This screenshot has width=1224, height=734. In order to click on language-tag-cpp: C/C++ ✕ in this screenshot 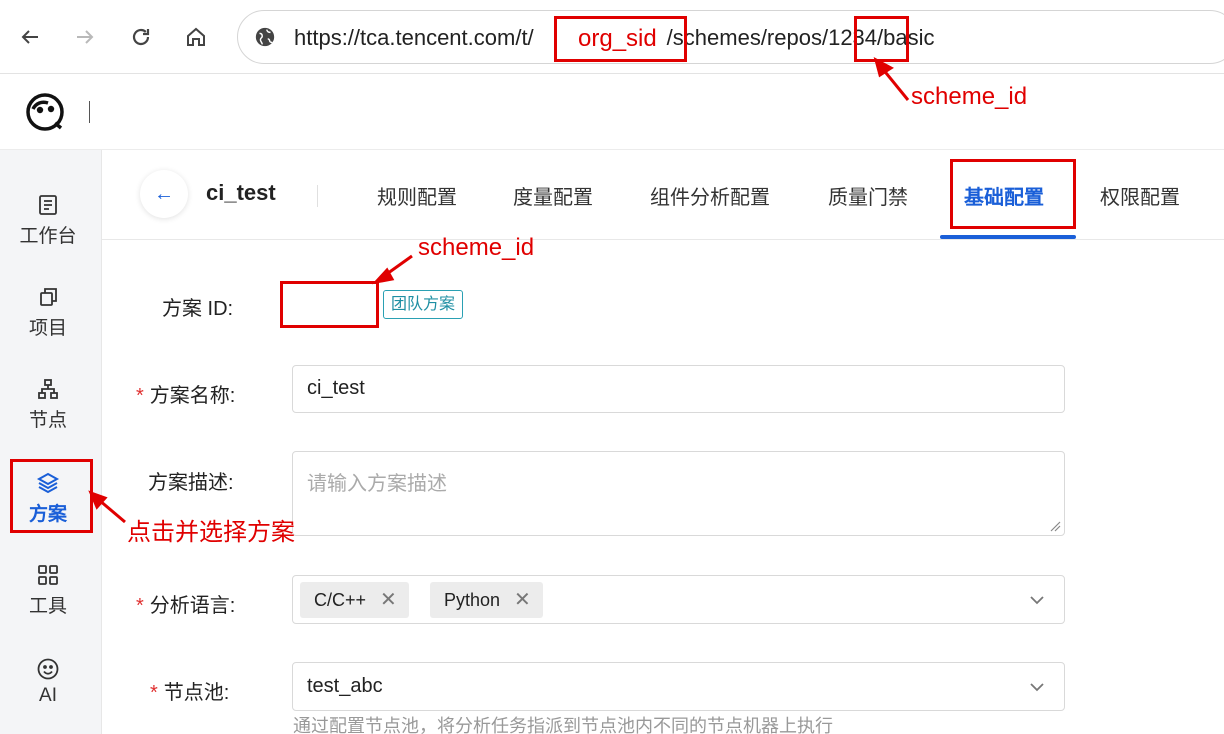, I will do `click(354, 600)`.